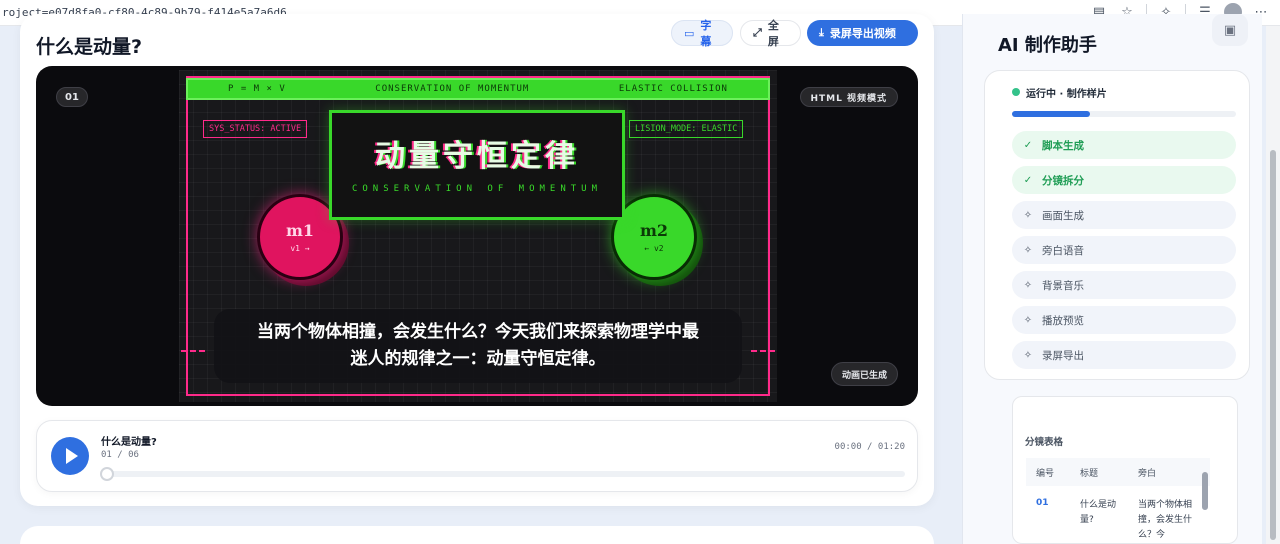 The image size is (1280, 544). What do you see at coordinates (673, 89) in the screenshot?
I see `collision-type-label: ELASTIC COLLISION` at bounding box center [673, 89].